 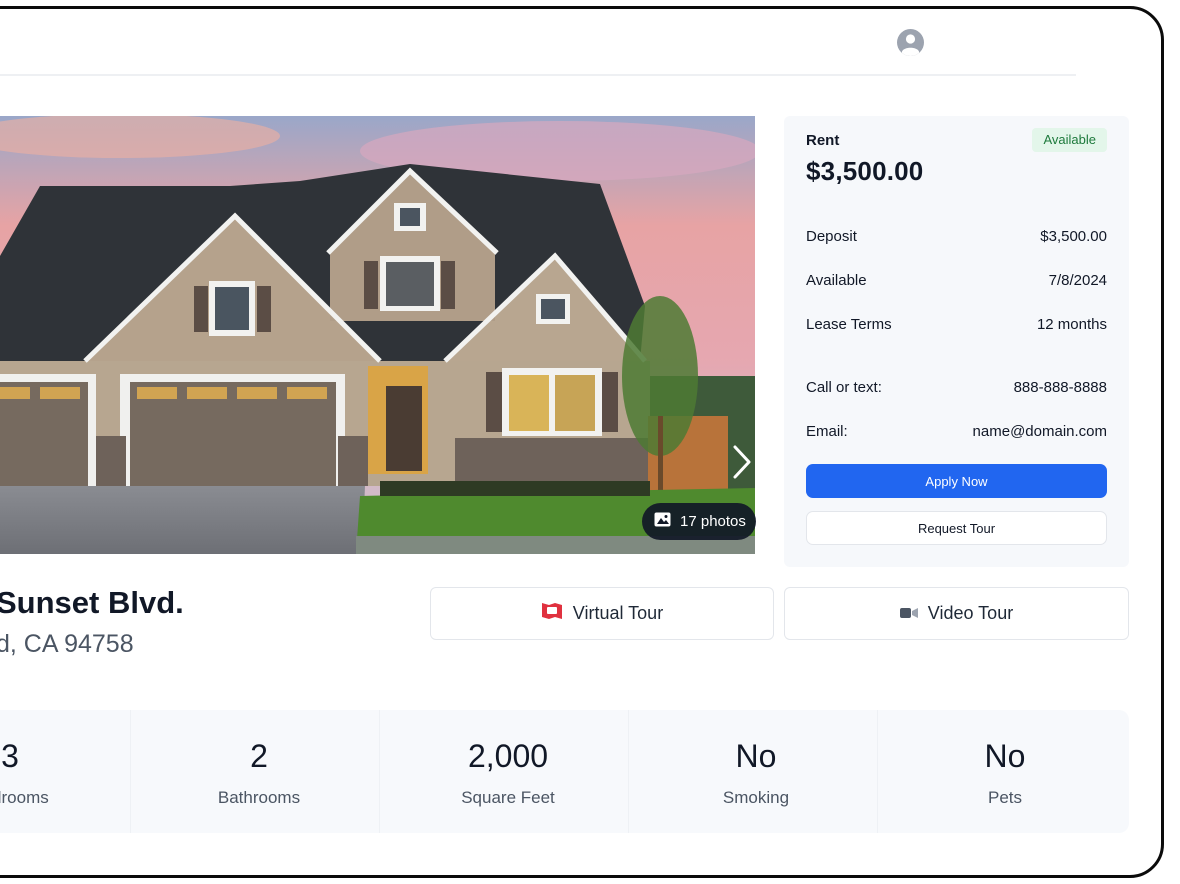 I want to click on available-row: Available 7/8/2024, so click(x=956, y=280).